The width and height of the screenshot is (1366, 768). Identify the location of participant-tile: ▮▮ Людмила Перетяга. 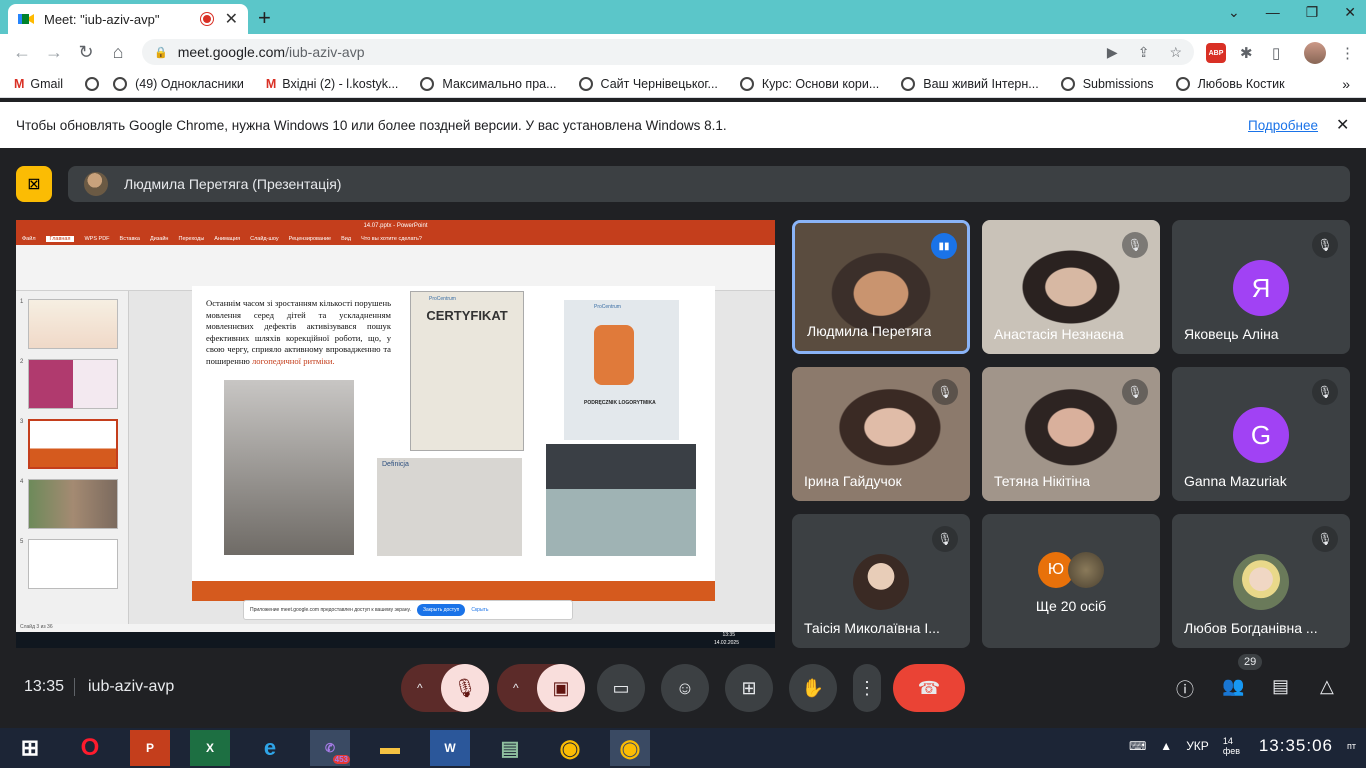
(881, 287).